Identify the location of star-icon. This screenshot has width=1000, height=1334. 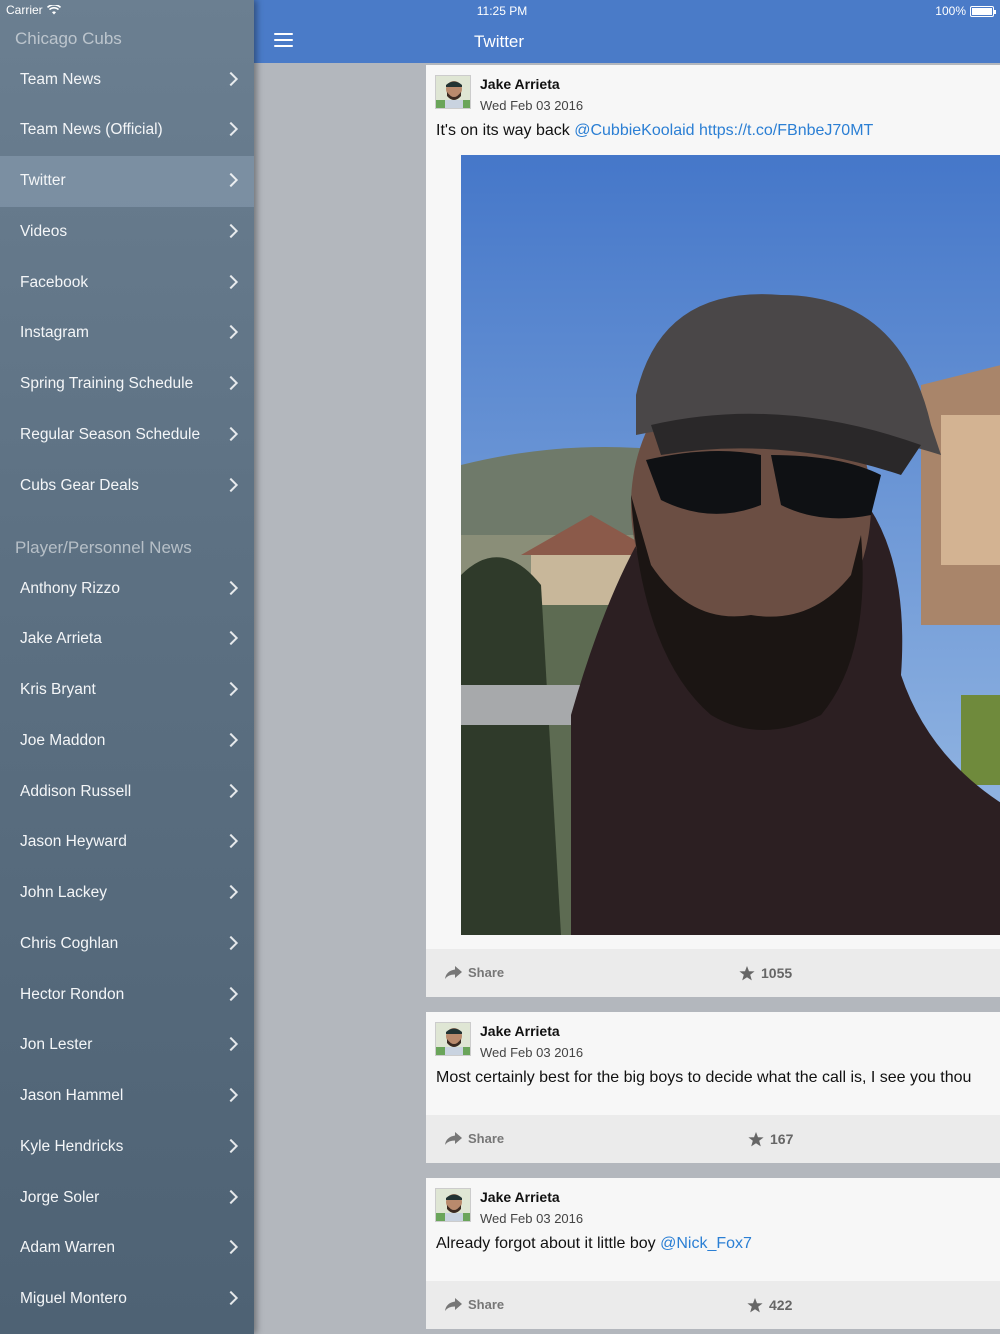
(755, 1304).